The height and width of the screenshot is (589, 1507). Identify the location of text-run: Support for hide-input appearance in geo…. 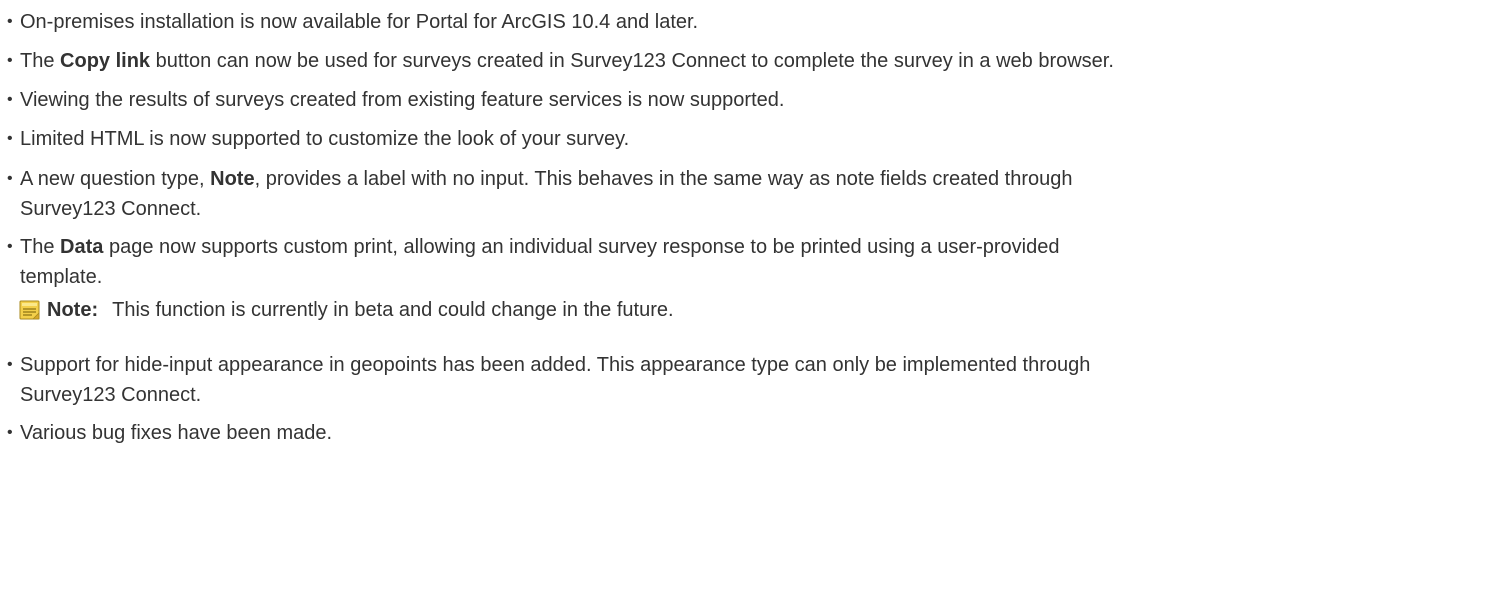
(555, 365).